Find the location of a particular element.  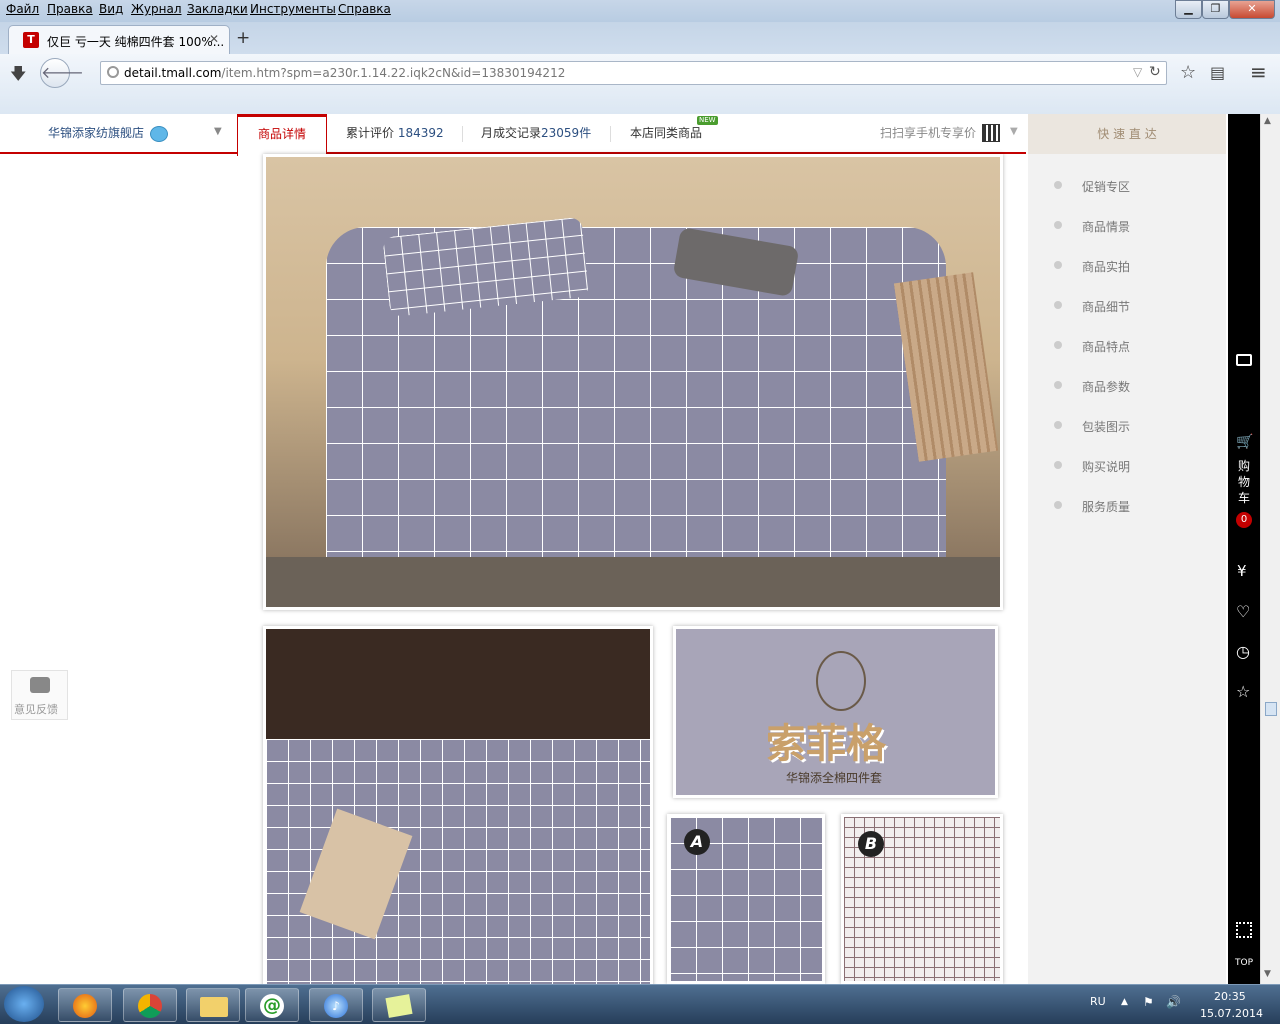

clock-time: 20:35 is located at coordinates (1230, 996).